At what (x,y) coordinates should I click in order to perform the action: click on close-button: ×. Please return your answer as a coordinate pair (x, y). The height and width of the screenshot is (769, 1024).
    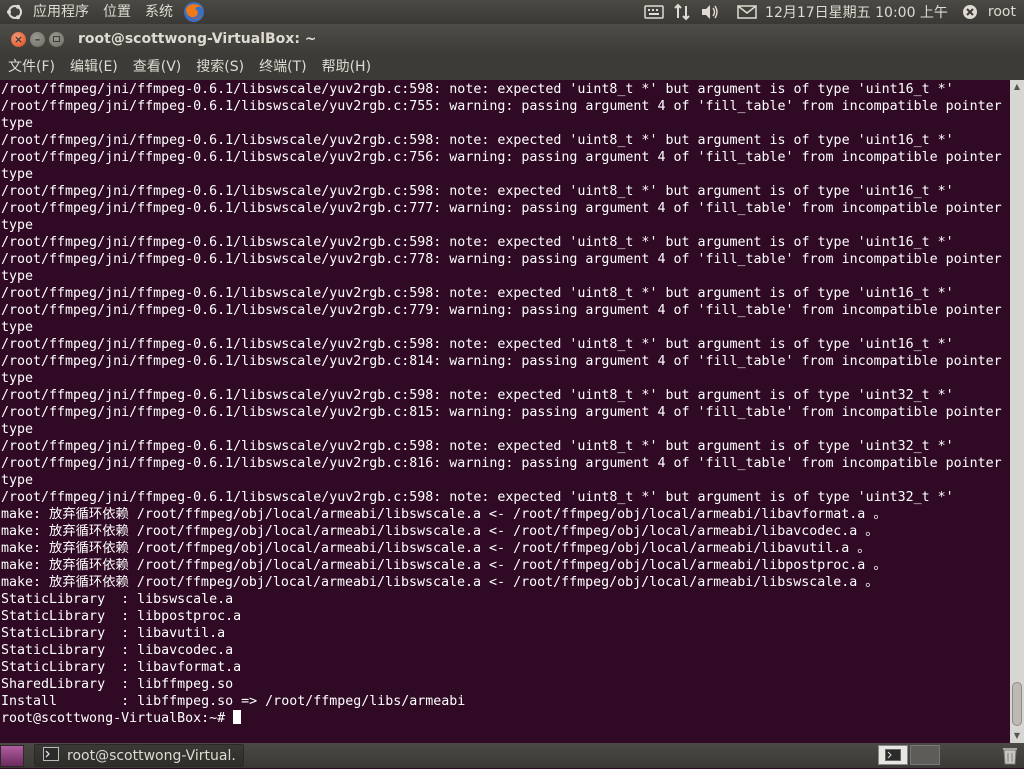
    Looking at the image, I should click on (18, 39).